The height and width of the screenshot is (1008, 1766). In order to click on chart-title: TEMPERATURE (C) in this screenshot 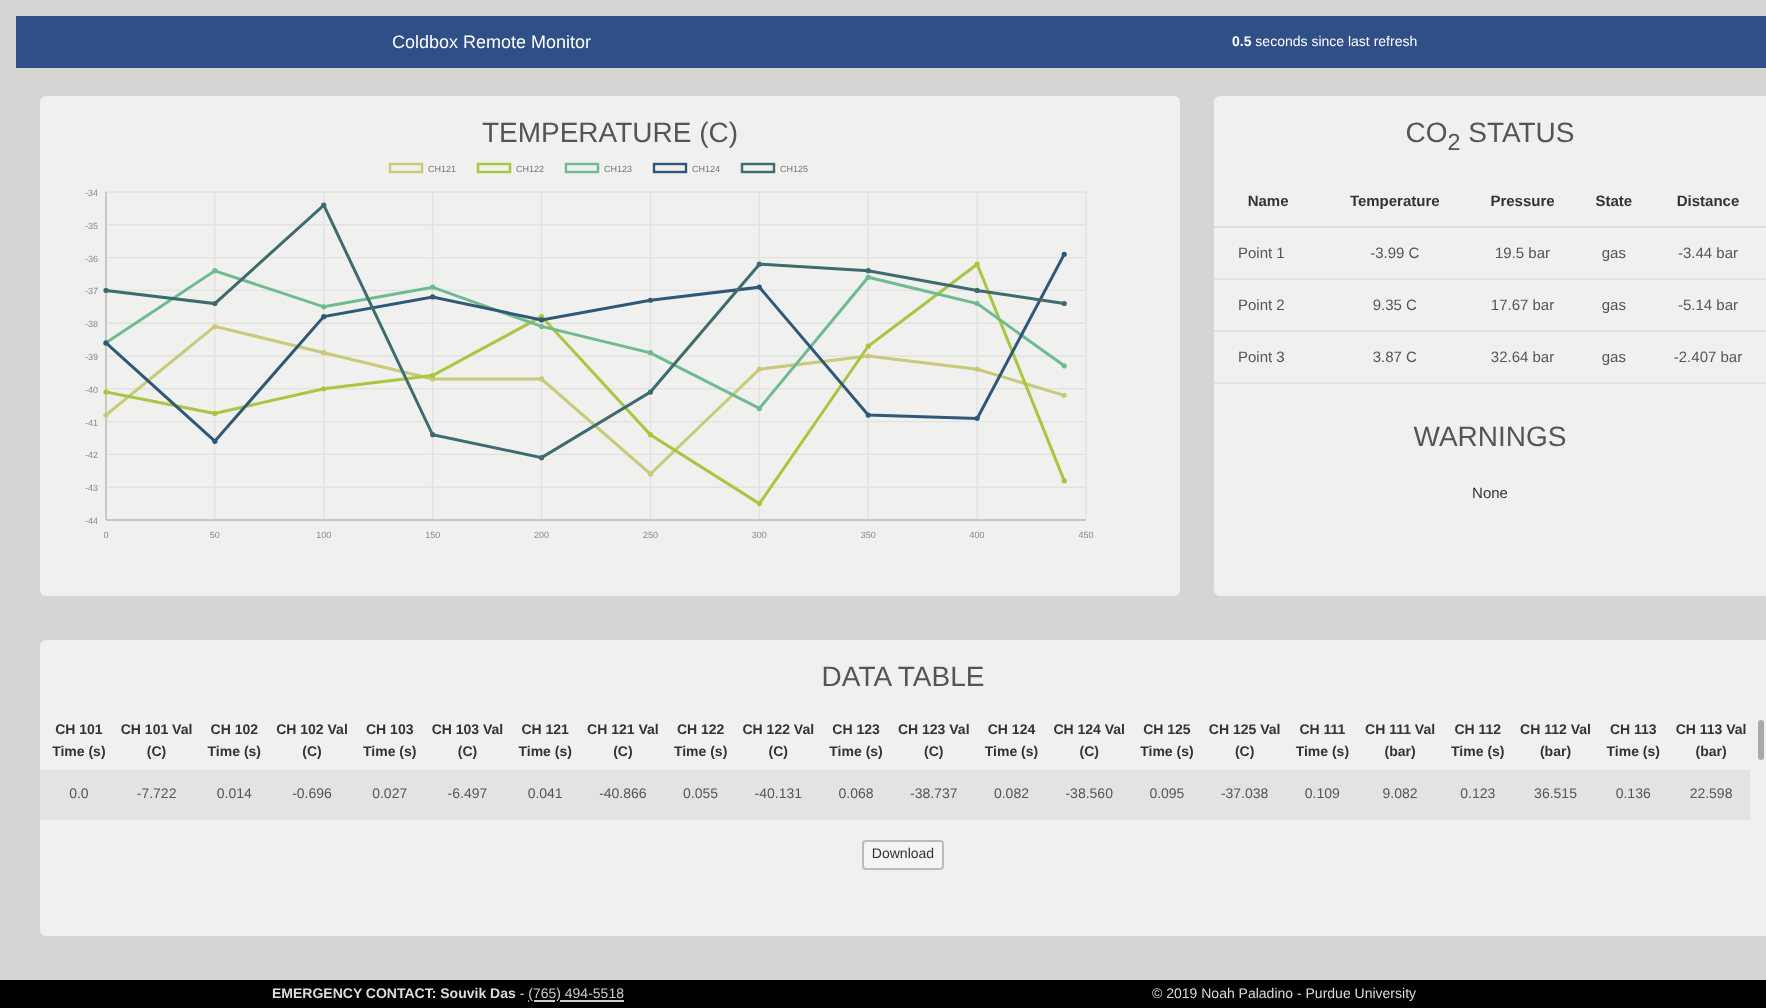, I will do `click(610, 132)`.